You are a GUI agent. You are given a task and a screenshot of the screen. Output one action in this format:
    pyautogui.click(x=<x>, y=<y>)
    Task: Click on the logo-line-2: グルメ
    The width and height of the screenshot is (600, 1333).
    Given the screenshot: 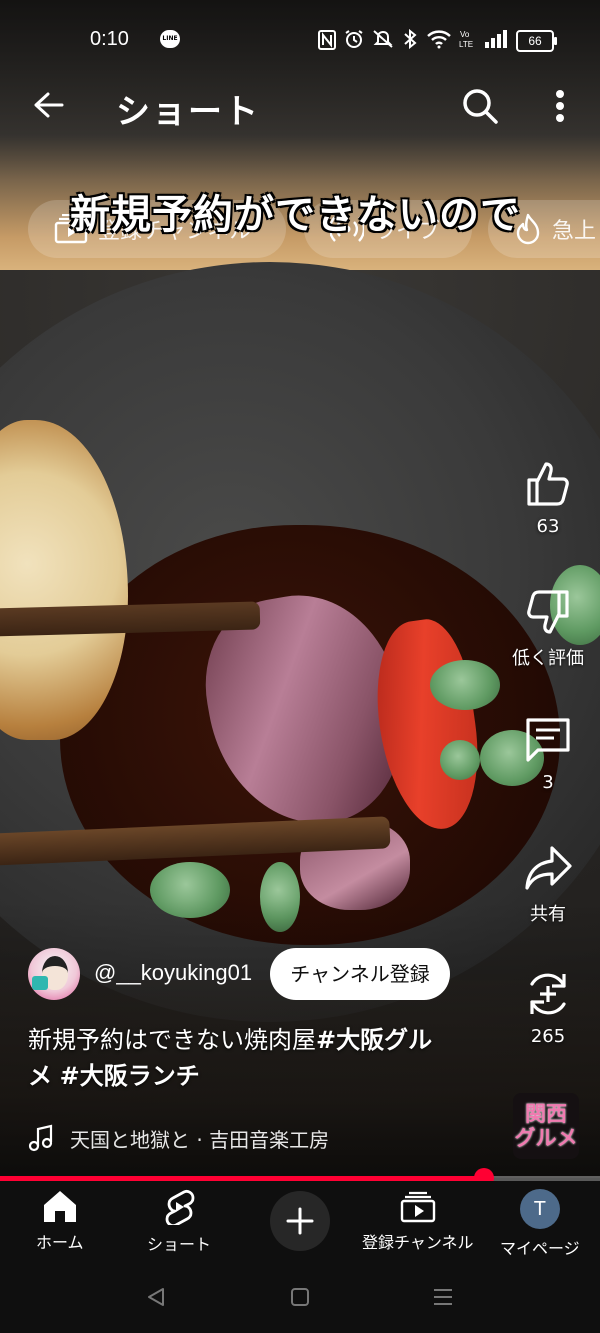 What is the action you would take?
    pyautogui.click(x=546, y=1138)
    